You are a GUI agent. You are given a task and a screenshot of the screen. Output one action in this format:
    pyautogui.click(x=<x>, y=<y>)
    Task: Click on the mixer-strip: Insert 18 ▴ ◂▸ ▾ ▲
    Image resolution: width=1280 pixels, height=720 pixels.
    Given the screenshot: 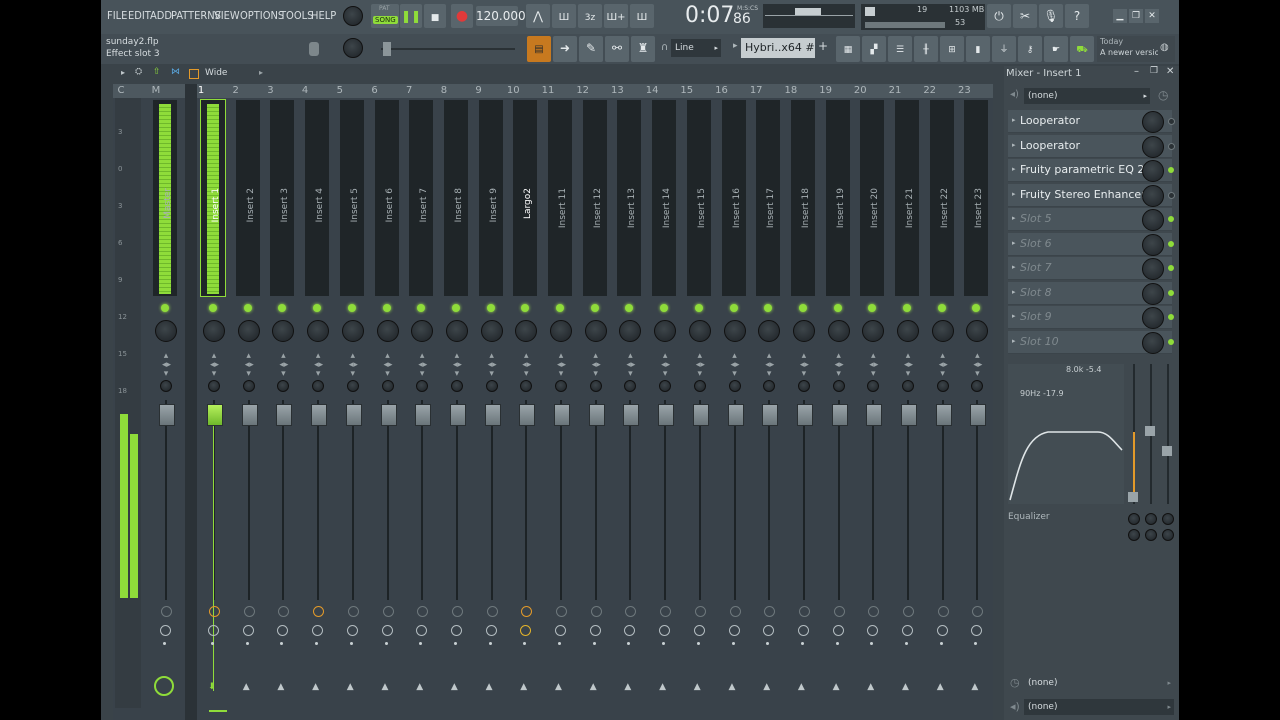 What is the action you would take?
    pyautogui.click(x=804, y=409)
    